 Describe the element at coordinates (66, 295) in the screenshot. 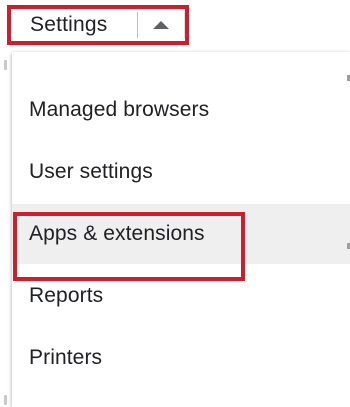

I see `menu-item-label: Reports` at that location.